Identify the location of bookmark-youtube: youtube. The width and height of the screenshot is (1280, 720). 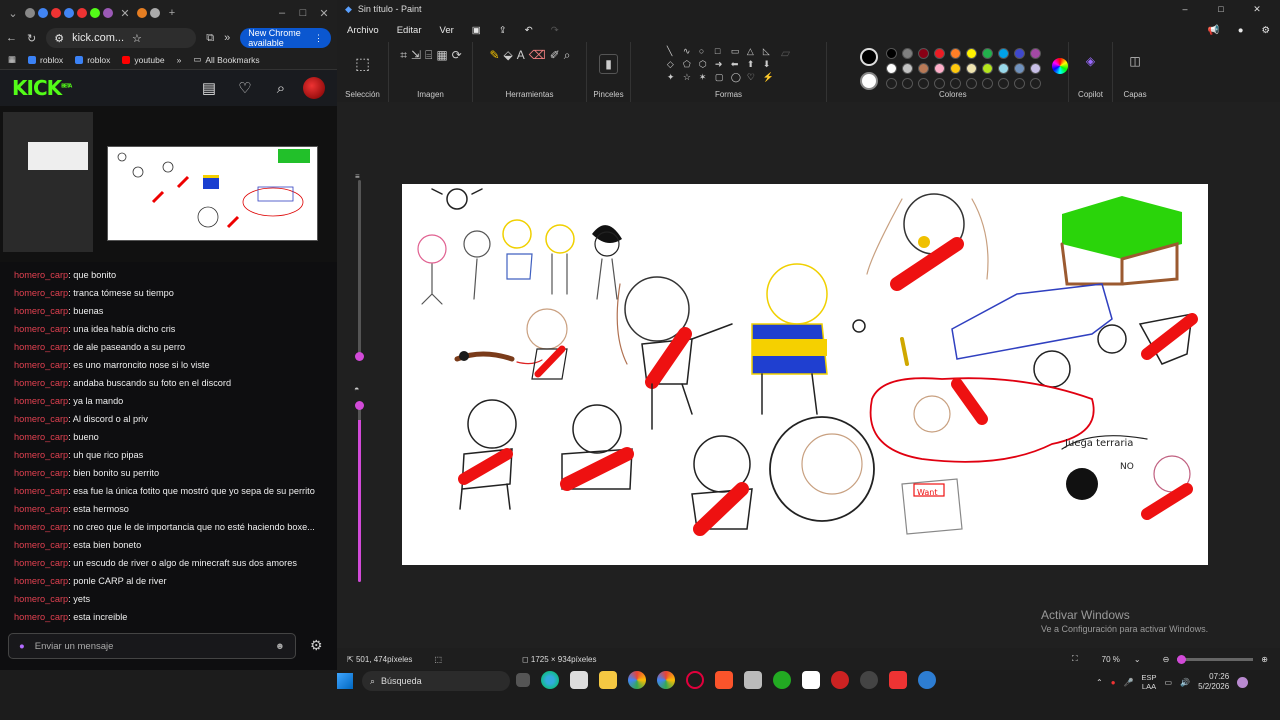
(143, 60).